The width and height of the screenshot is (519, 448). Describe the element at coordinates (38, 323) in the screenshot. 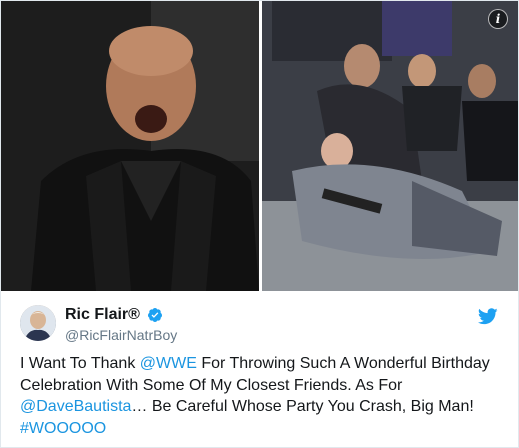

I see `avatar` at that location.